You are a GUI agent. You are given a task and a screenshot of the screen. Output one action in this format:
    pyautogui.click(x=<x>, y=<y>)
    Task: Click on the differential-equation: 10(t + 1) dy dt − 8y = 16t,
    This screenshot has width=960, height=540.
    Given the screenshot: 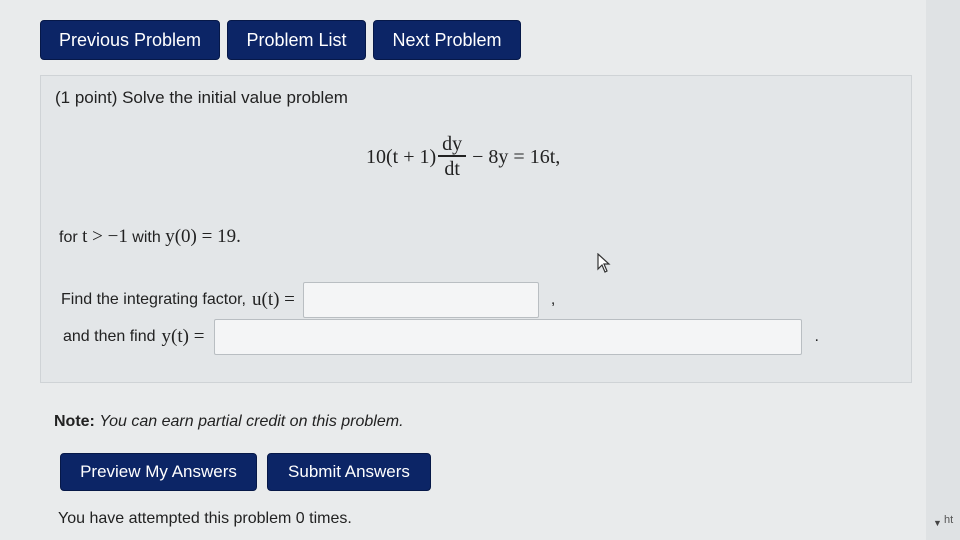 What is the action you would take?
    pyautogui.click(x=463, y=157)
    